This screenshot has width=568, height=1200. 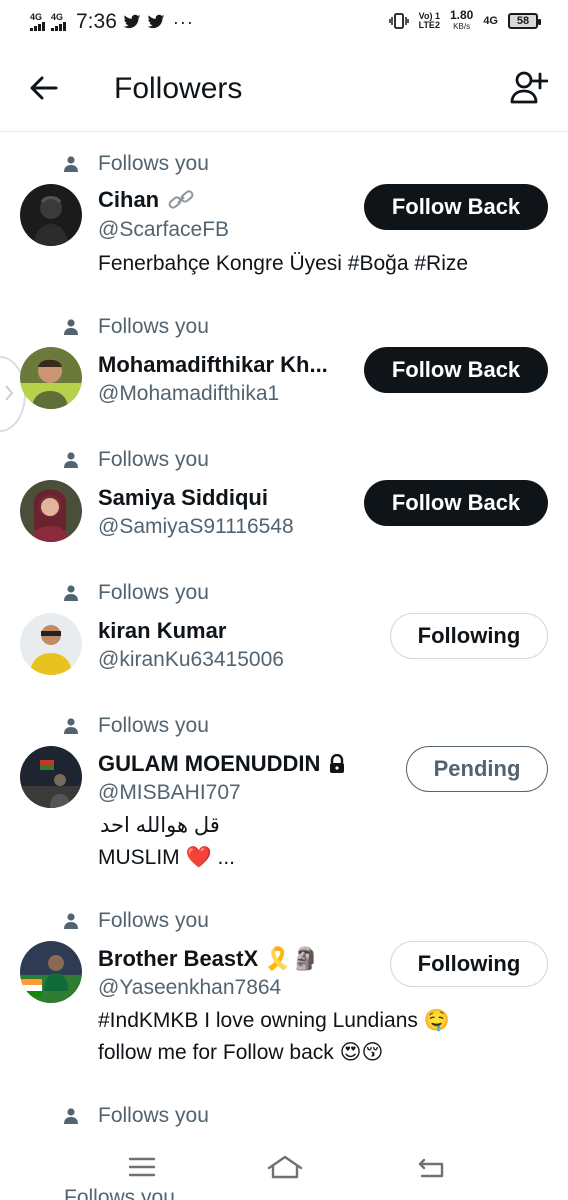 I want to click on display-name: GULAM MOENUDDIN, so click(x=222, y=764).